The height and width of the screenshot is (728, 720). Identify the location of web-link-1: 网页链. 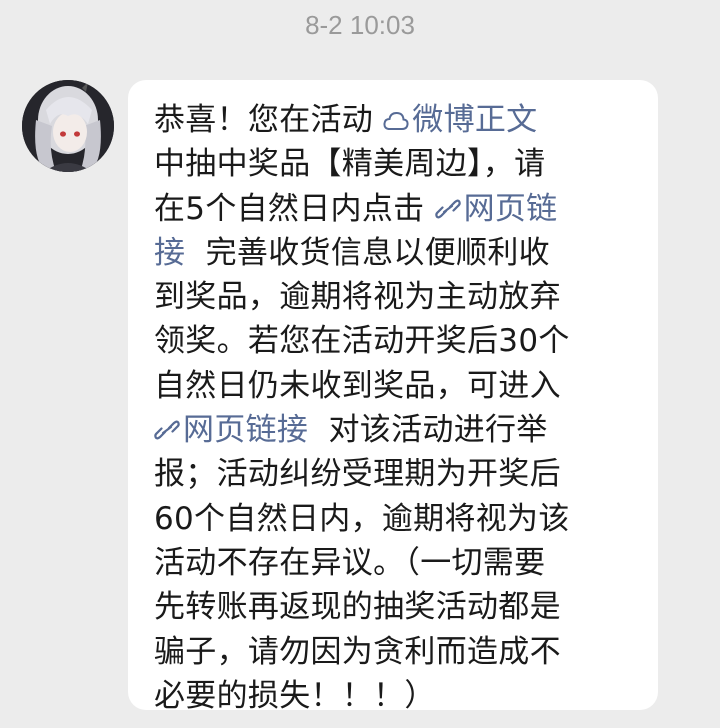
(496, 209).